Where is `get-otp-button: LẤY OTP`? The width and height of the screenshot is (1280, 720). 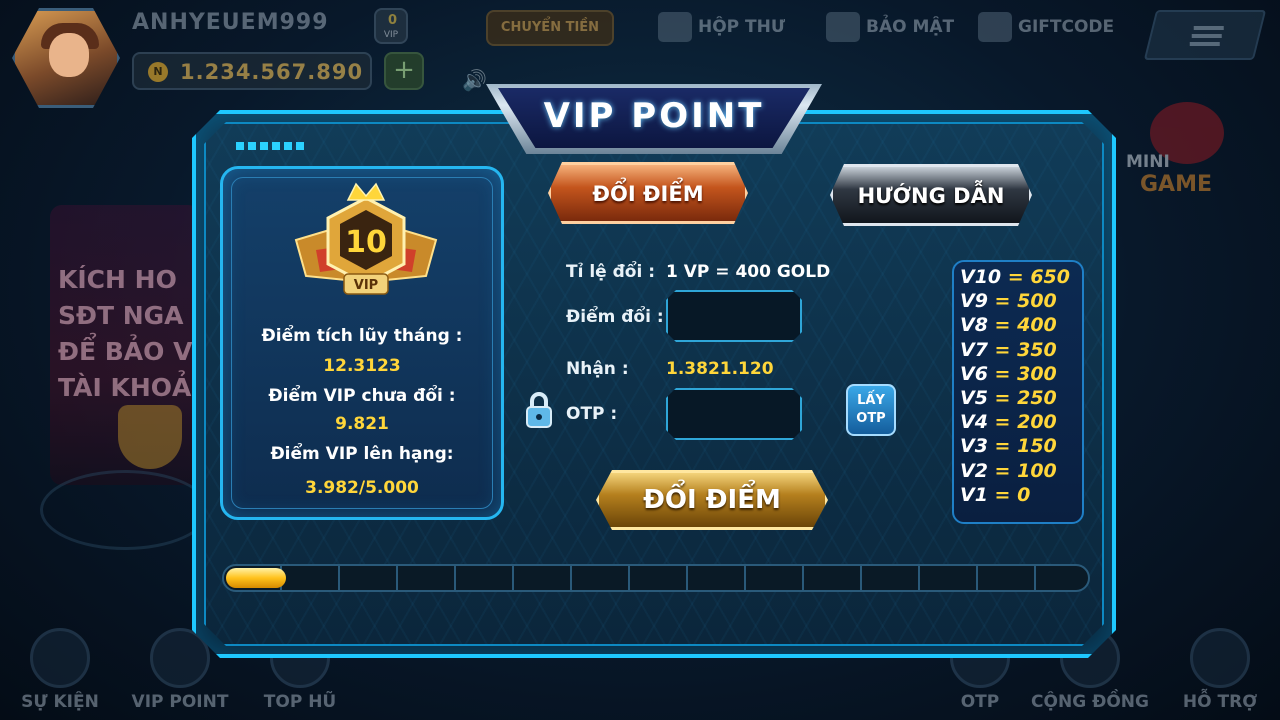 get-otp-button: LẤY OTP is located at coordinates (871, 410).